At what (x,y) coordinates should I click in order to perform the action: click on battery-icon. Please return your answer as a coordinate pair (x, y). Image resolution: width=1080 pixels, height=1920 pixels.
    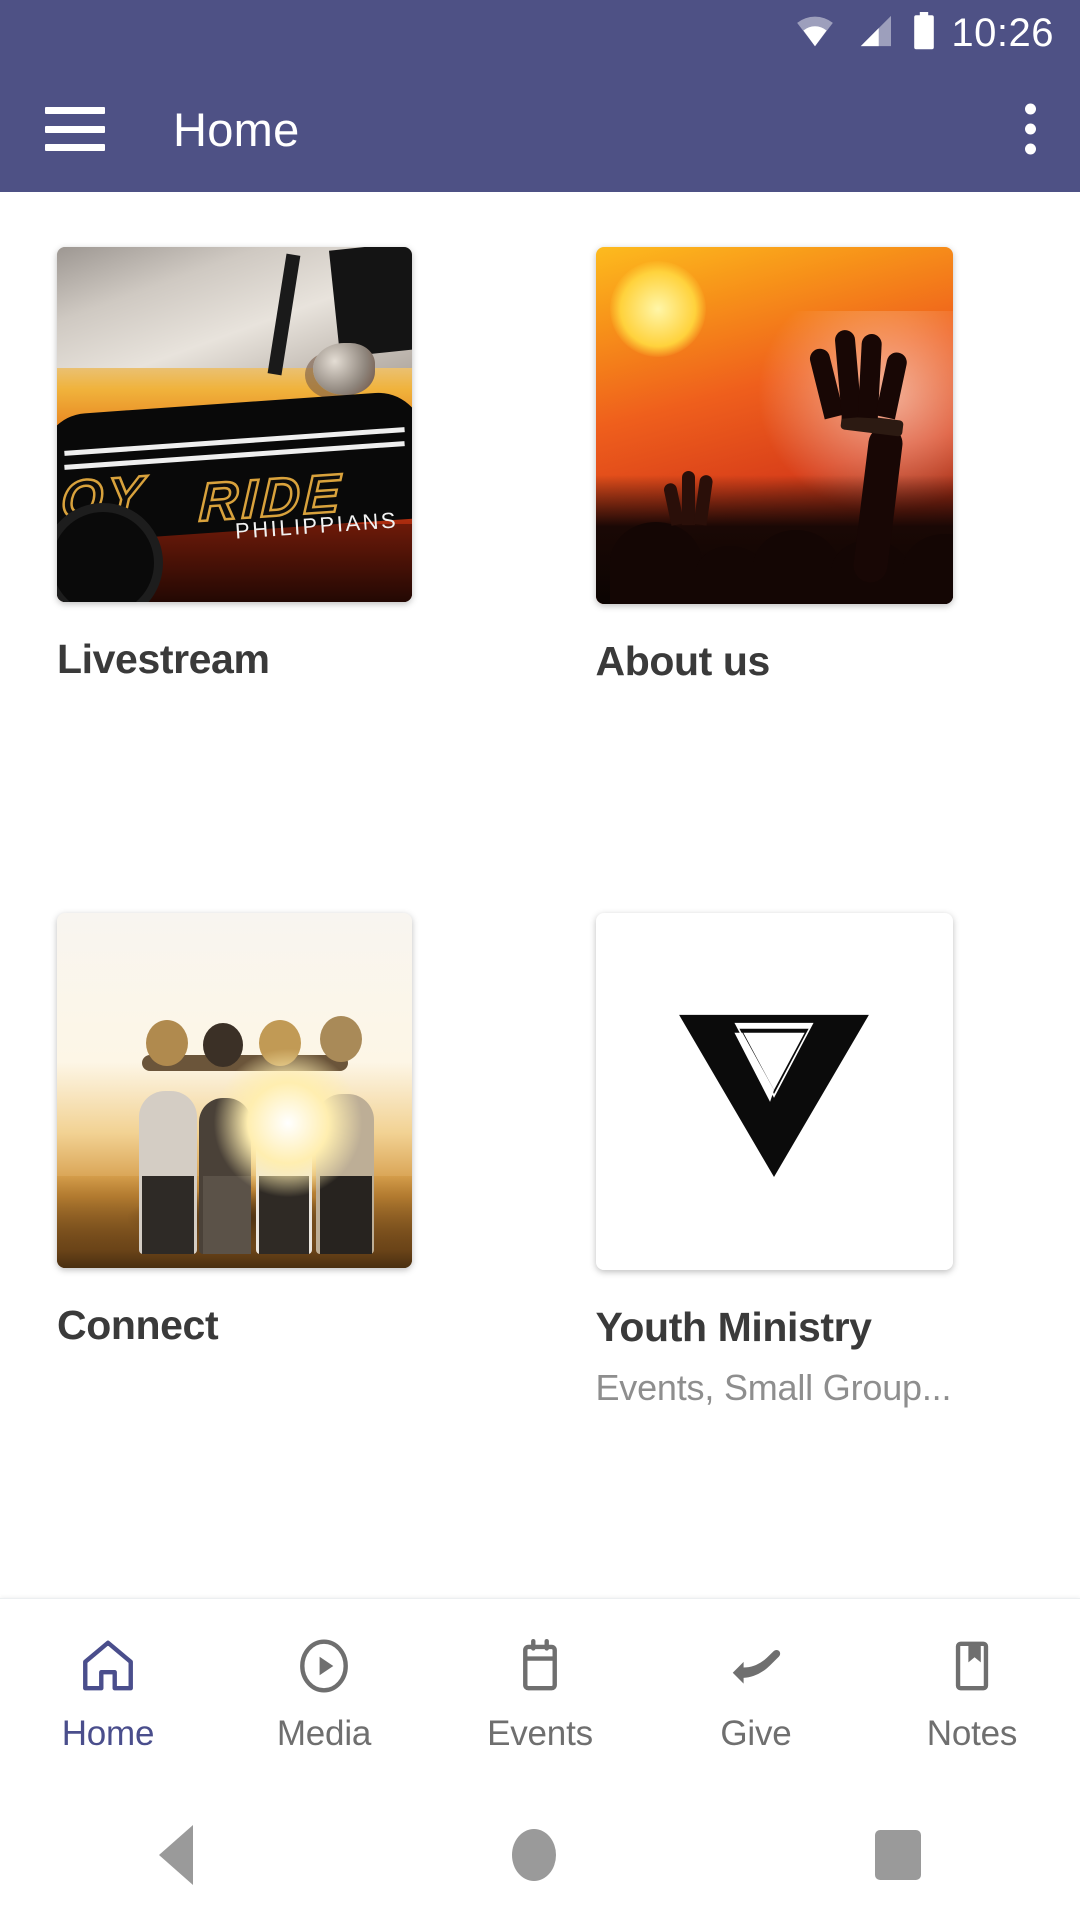
    Looking at the image, I should click on (924, 33).